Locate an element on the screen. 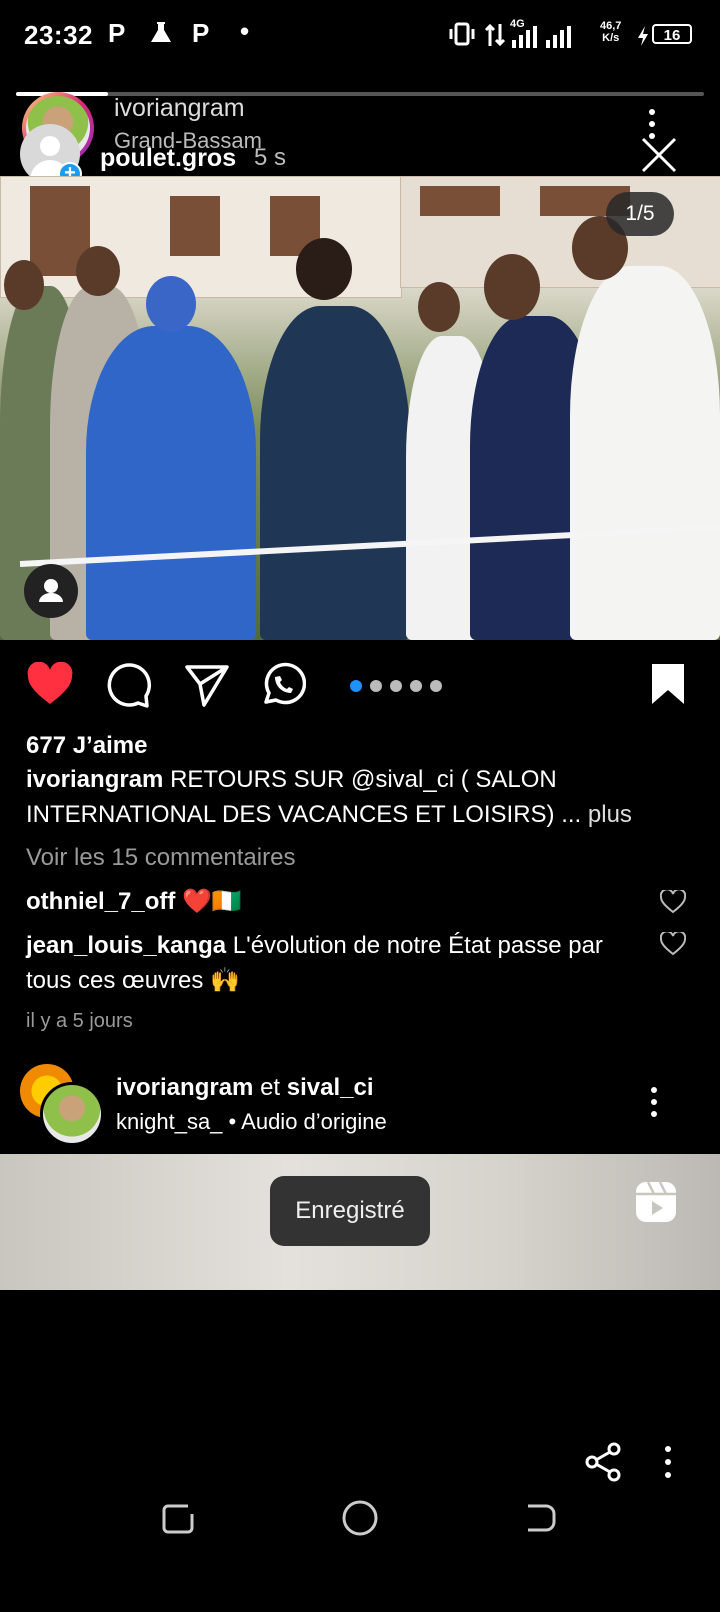  audio-user: knight_sa_ is located at coordinates (169, 1121).